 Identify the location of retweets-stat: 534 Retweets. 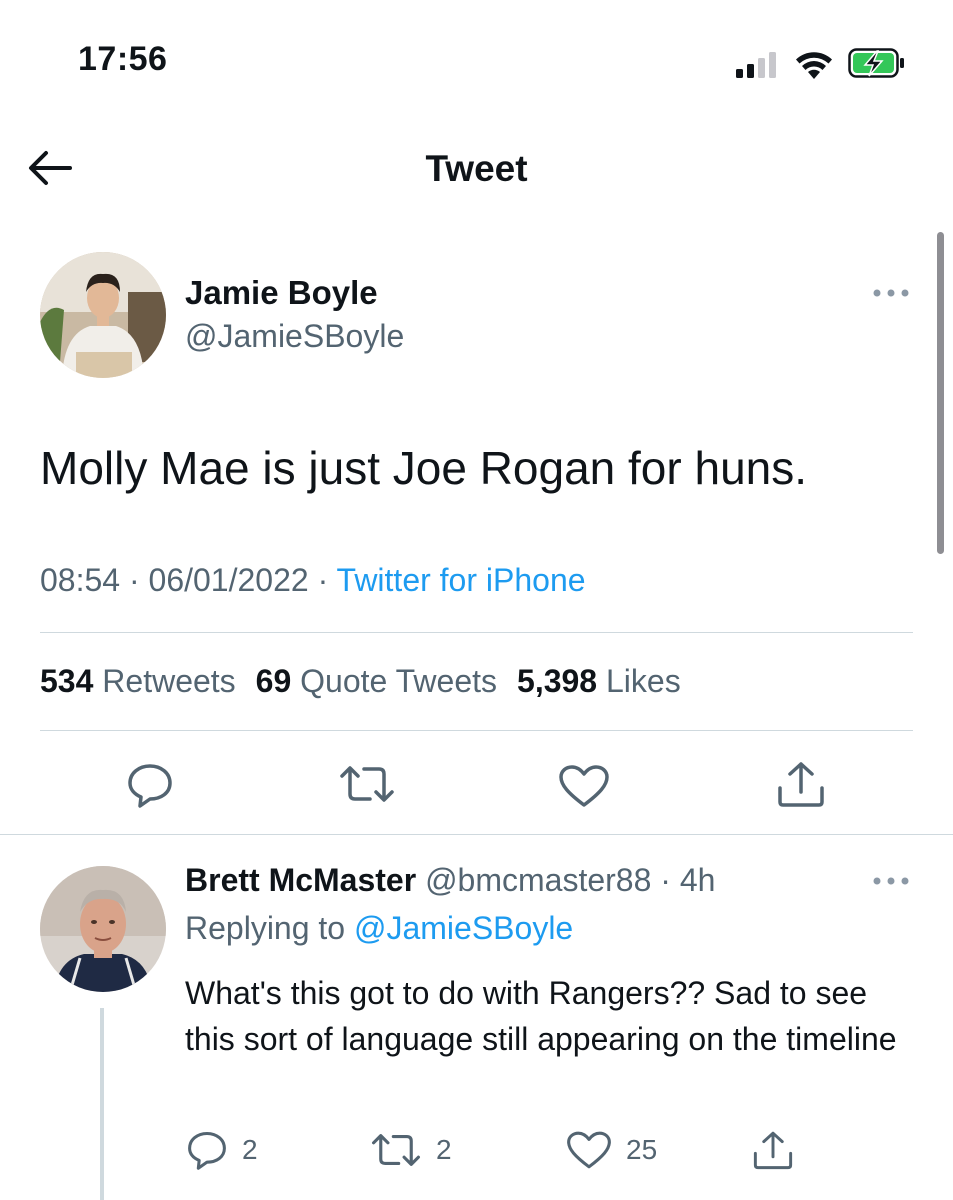
(148, 681).